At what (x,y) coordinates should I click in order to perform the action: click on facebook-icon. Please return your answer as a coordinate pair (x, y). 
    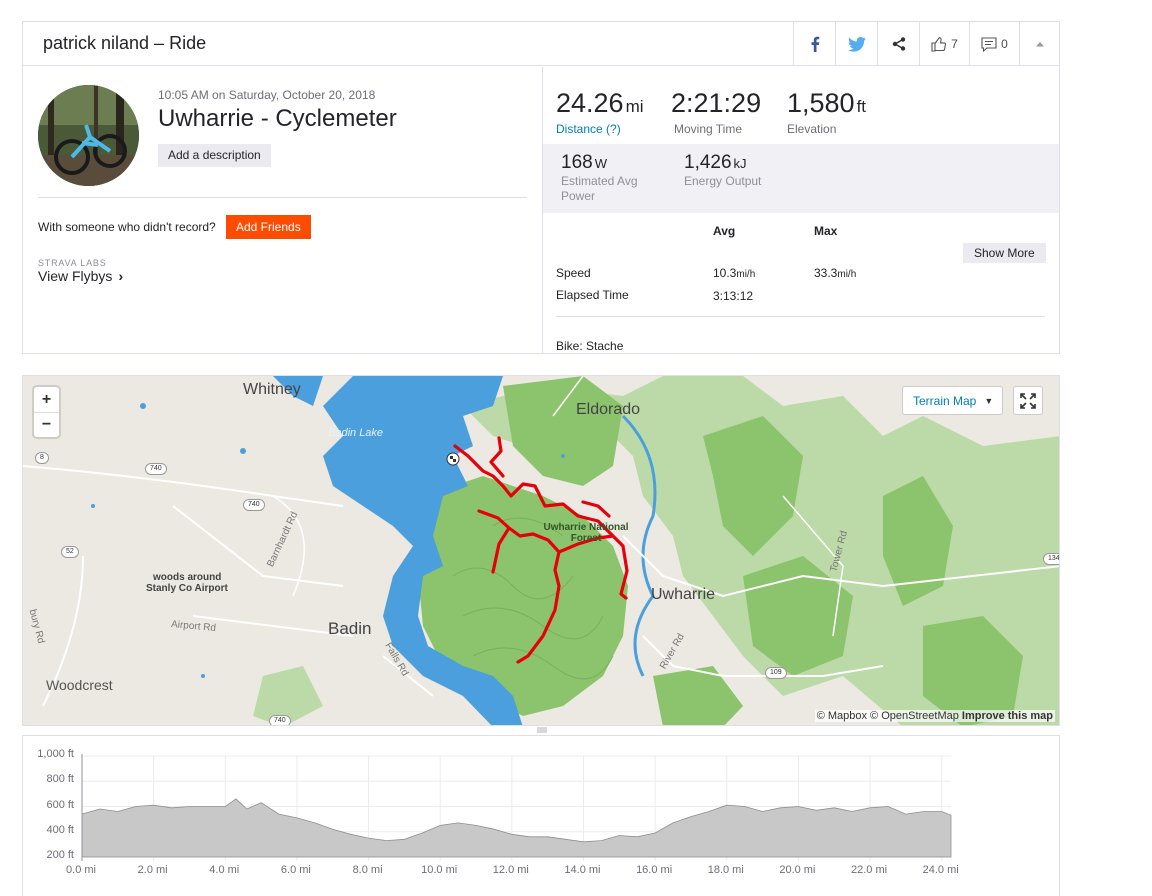
    Looking at the image, I should click on (815, 44).